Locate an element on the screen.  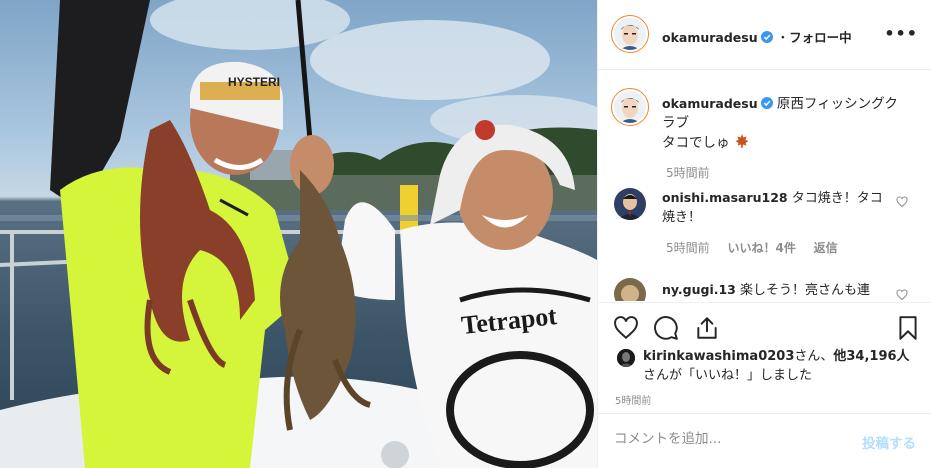
share-icon is located at coordinates (707, 328).